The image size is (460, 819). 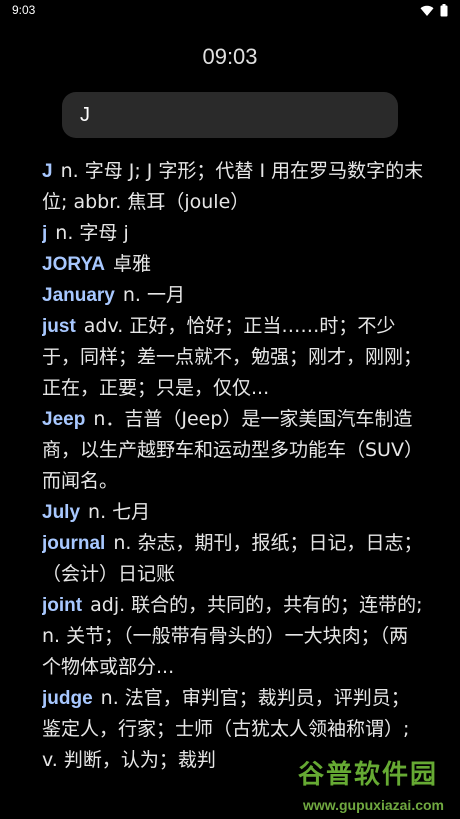 I want to click on status-time: 9:03, so click(x=24, y=10).